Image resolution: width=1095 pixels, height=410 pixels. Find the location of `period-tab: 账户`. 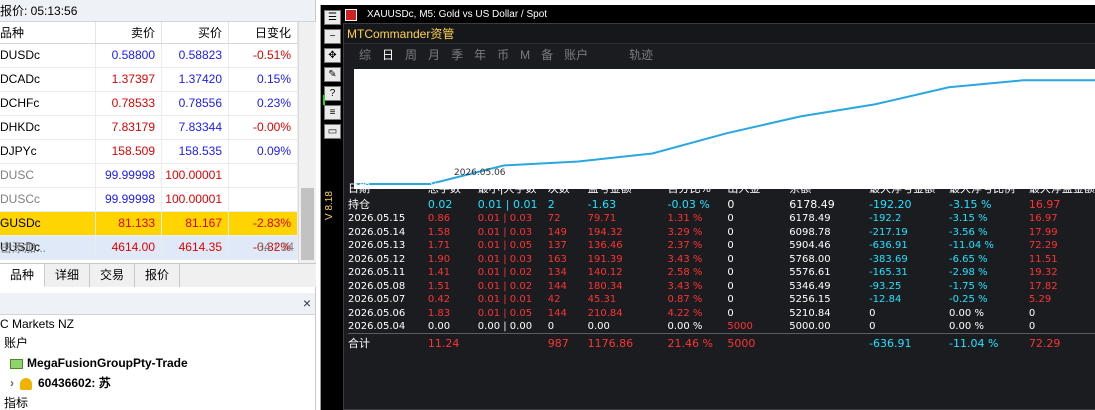

period-tab: 账户 is located at coordinates (576, 55).